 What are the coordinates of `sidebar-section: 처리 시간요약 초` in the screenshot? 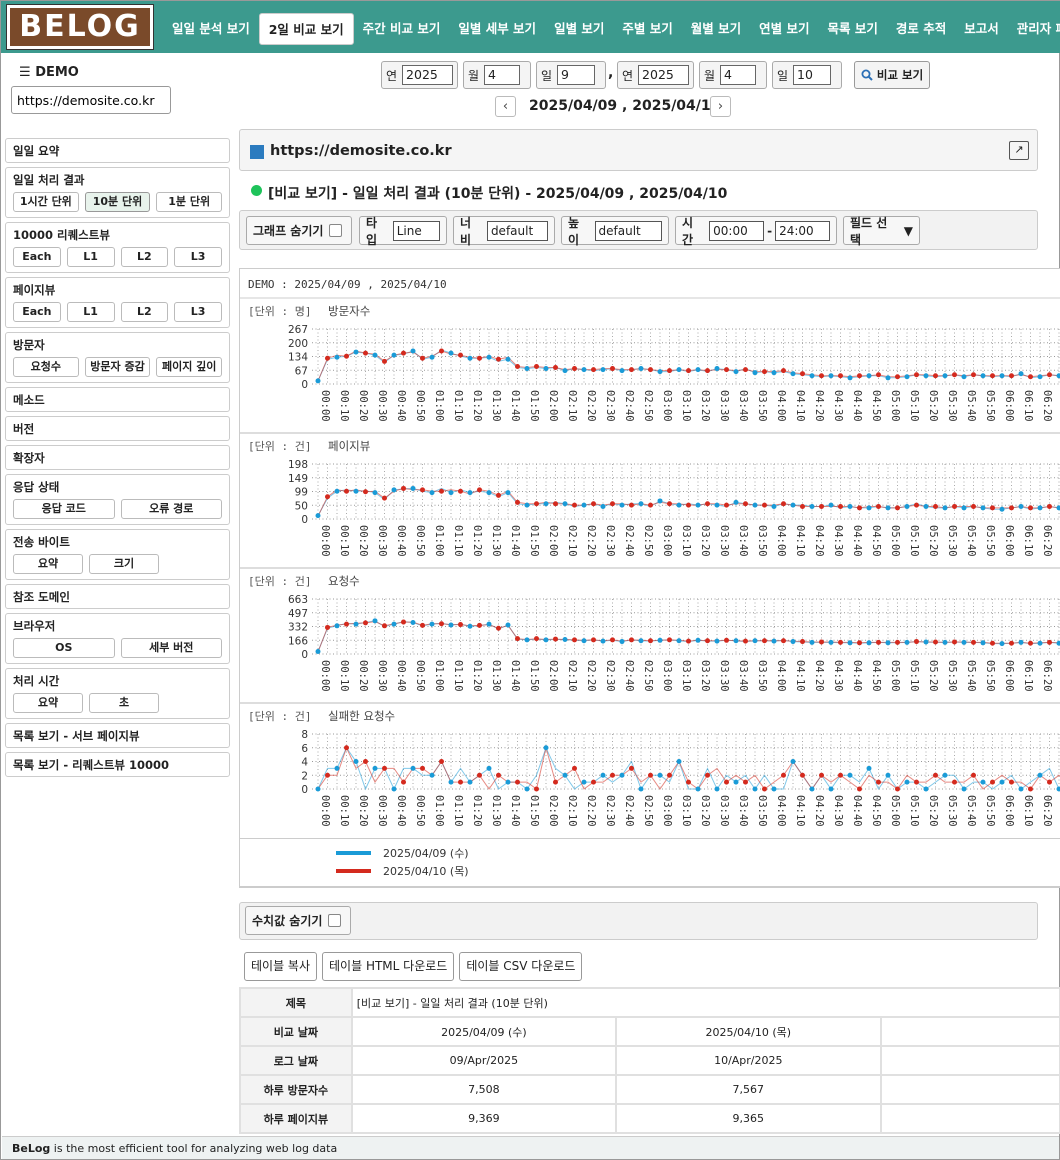 It's located at (117, 693).